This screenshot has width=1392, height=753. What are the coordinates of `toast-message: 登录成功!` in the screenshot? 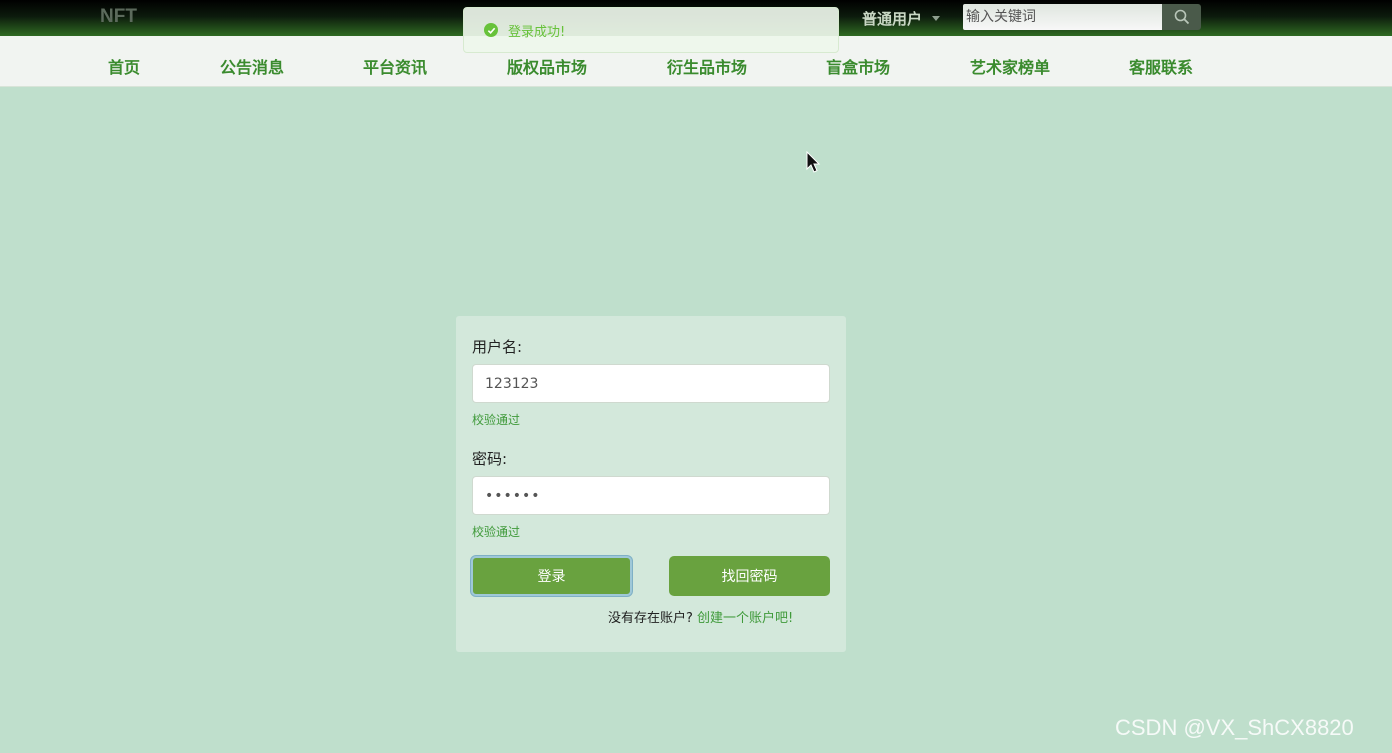 It's located at (537, 32).